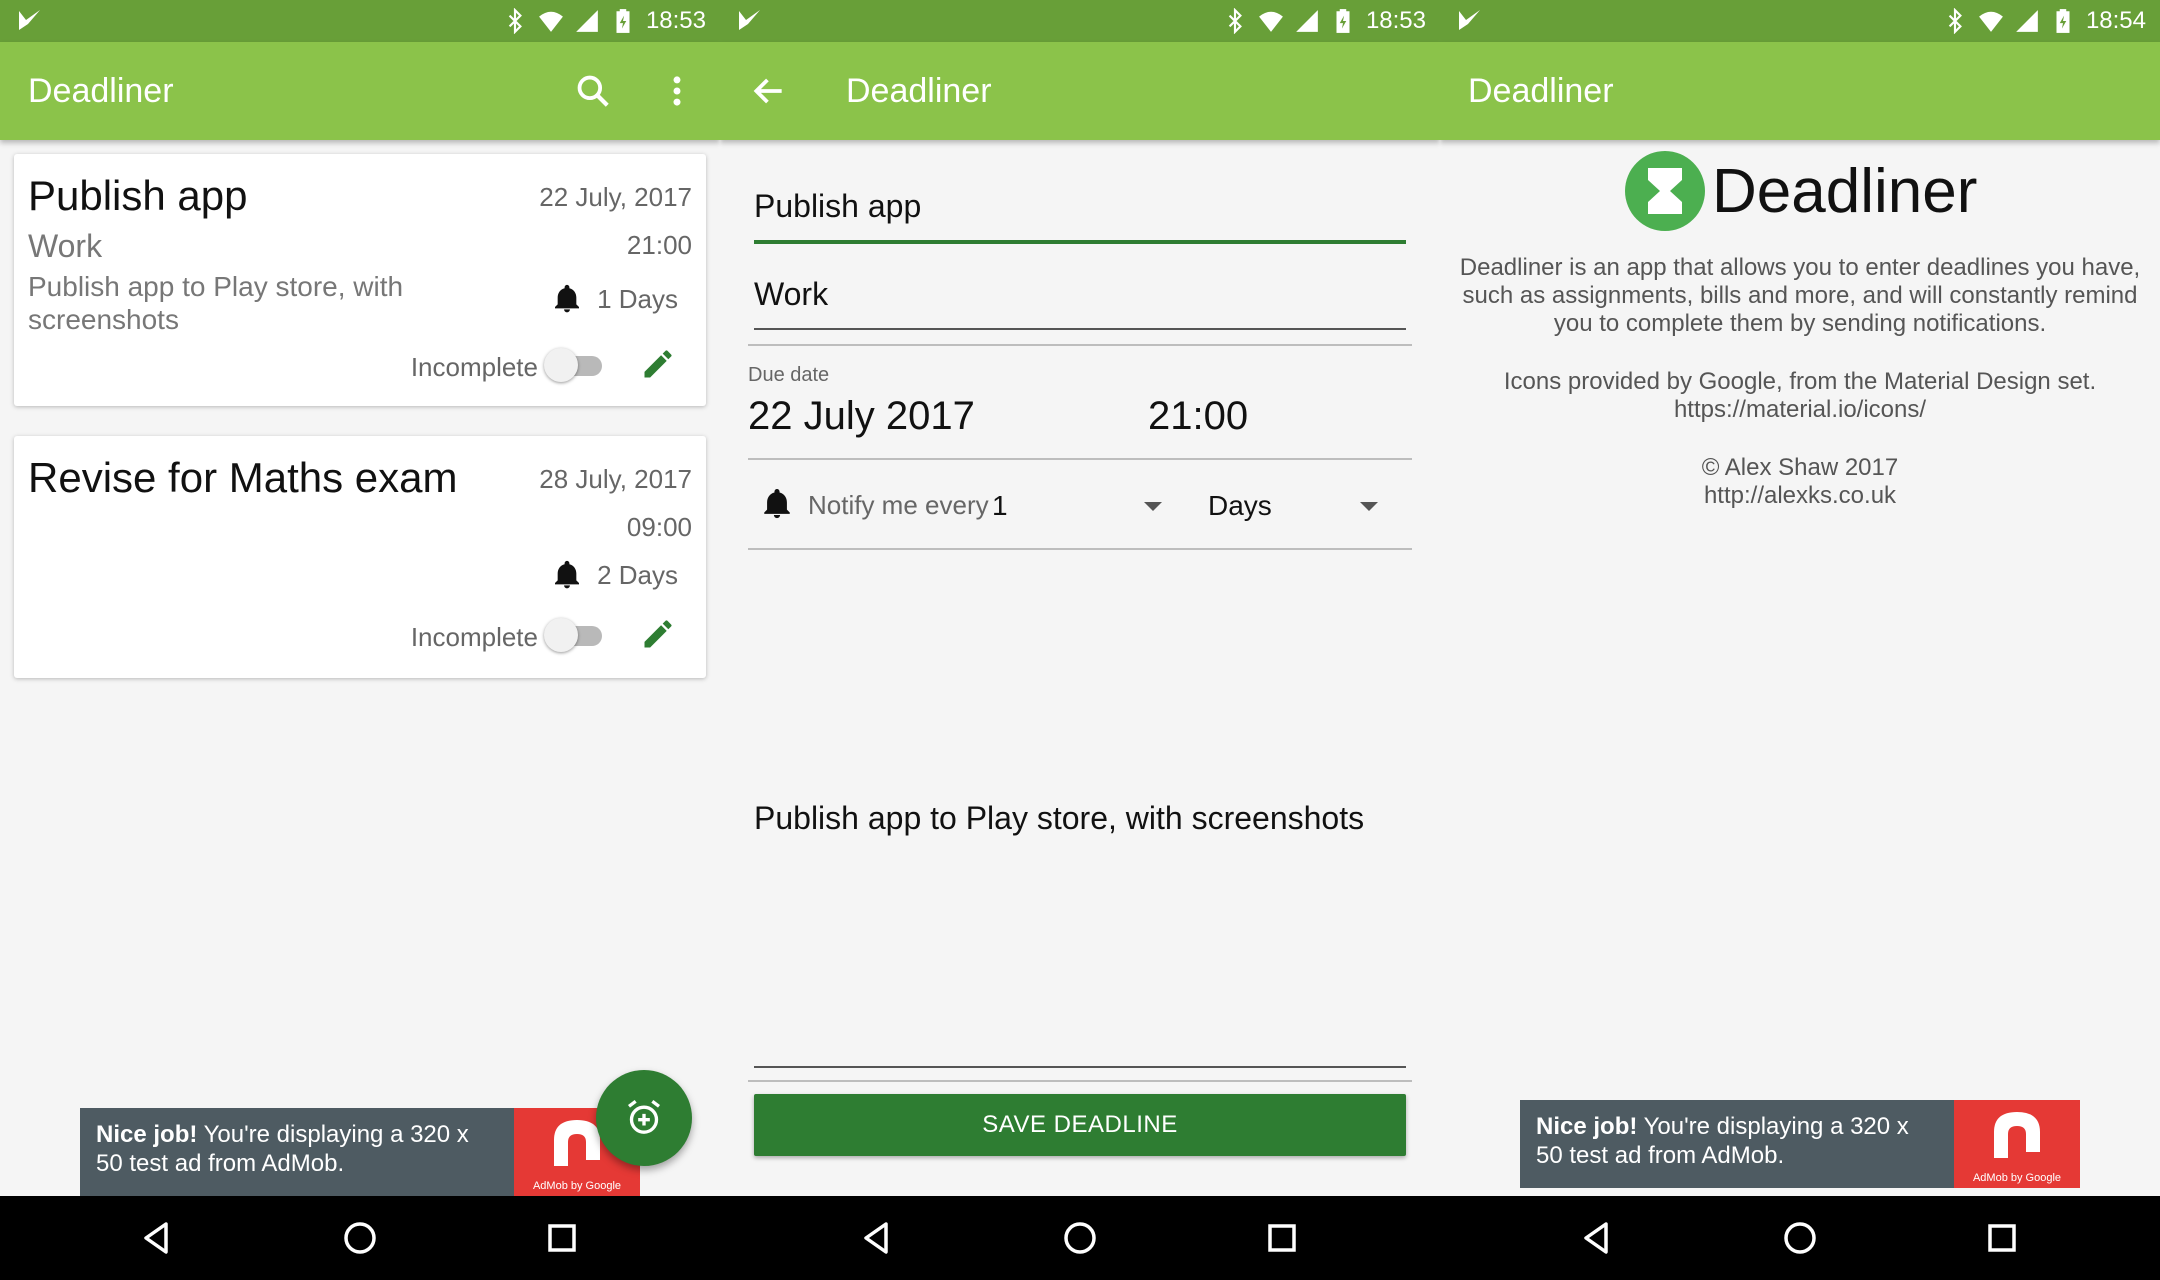  Describe the element at coordinates (861, 416) in the screenshot. I see `due-date-value: 22 July 2017` at that location.